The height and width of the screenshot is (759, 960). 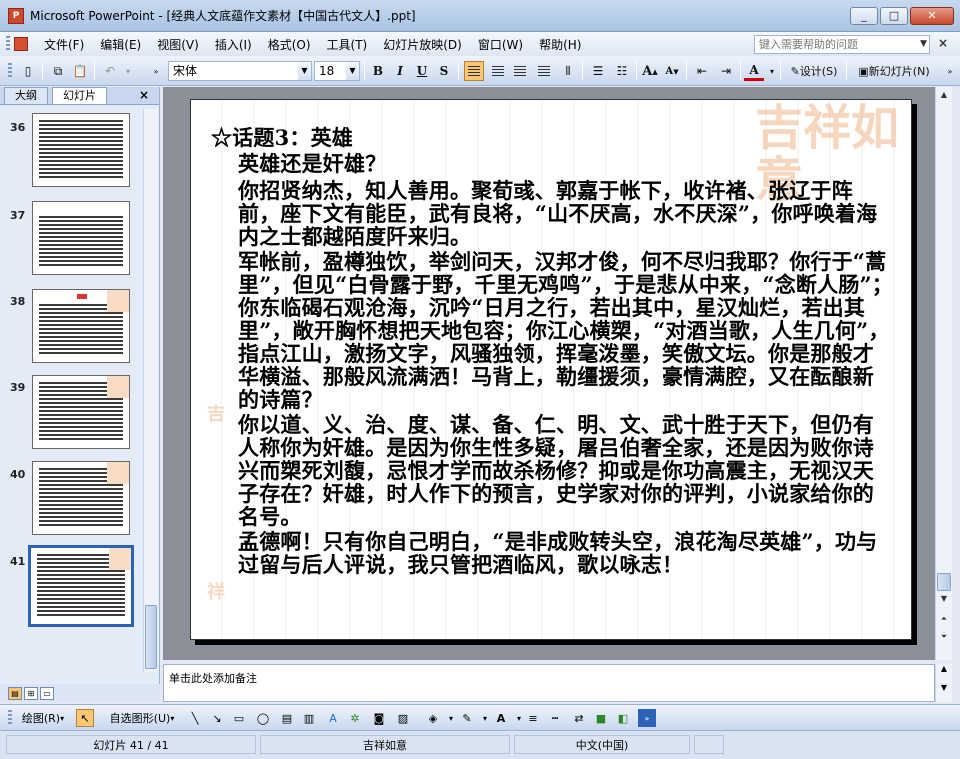 What do you see at coordinates (64, 44) in the screenshot?
I see `menu-file: 文件(F)` at bounding box center [64, 44].